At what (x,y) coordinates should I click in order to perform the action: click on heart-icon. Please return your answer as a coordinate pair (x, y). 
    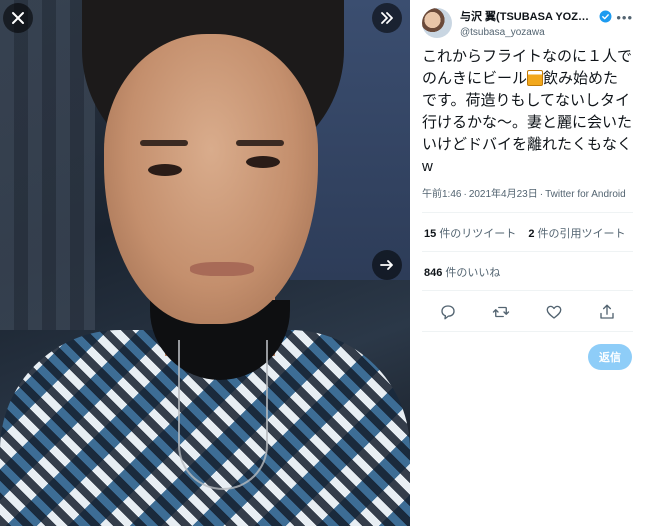
    Looking at the image, I should click on (554, 312).